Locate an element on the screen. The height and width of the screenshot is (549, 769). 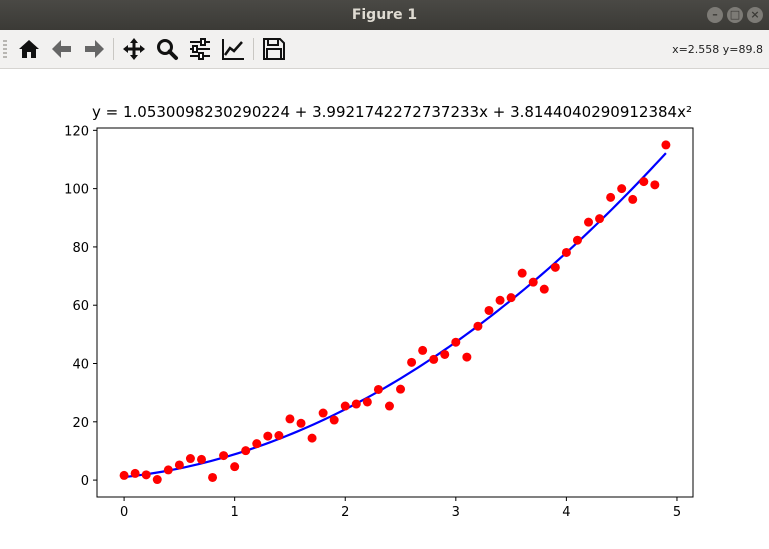
arrow-right-icon is located at coordinates (94, 49).